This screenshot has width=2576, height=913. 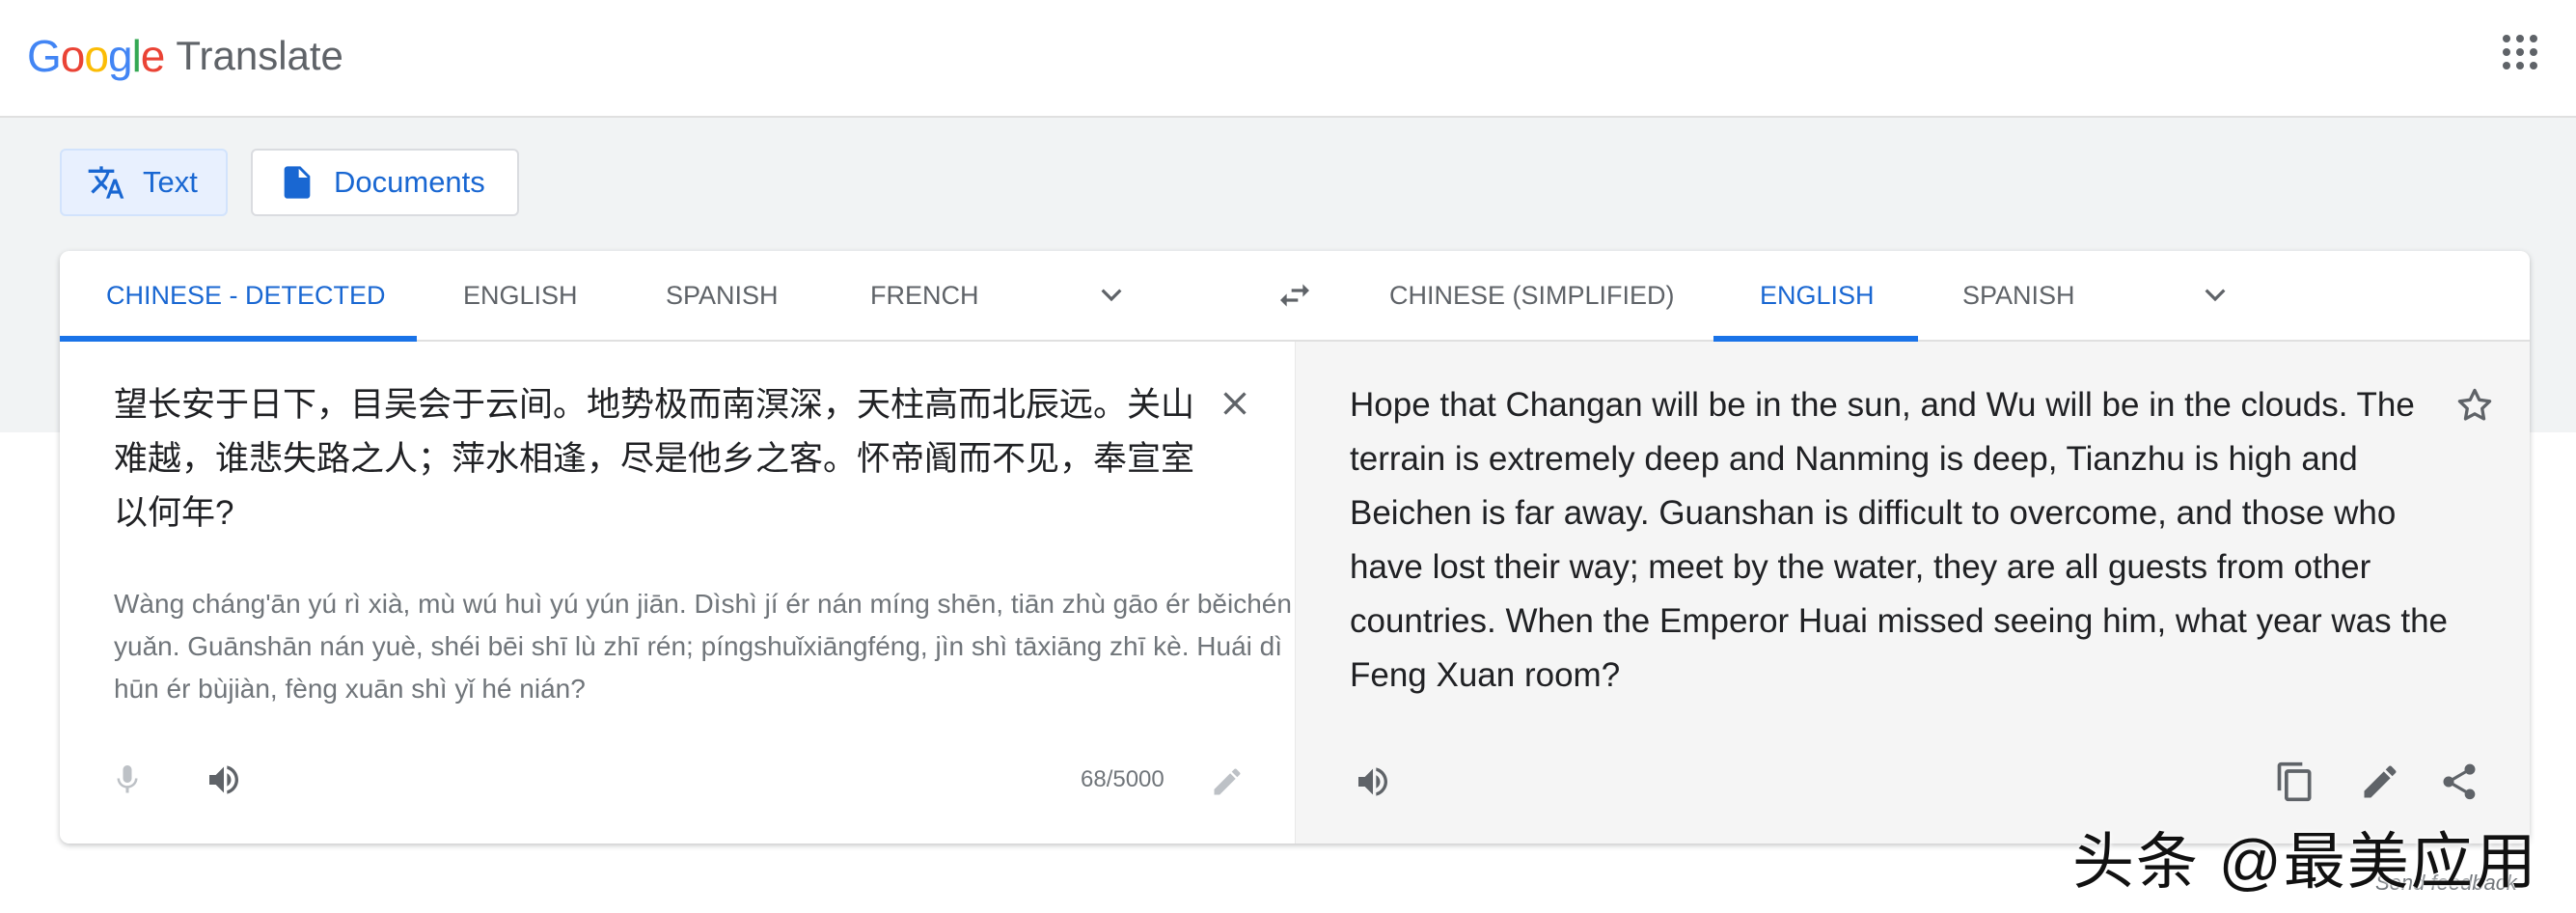 I want to click on apps-grid-icon, so click(x=2520, y=52).